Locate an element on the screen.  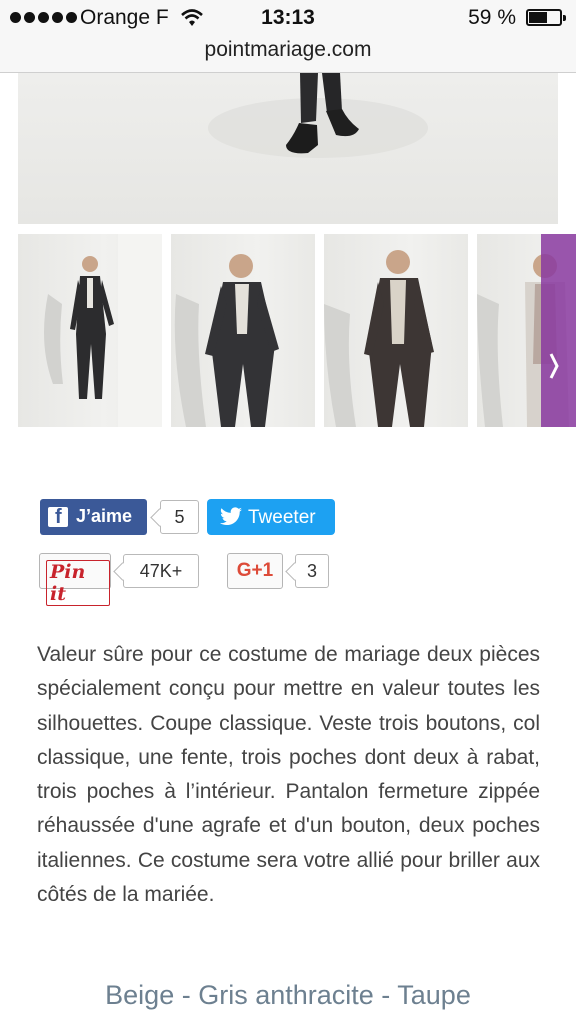
facebook-like-label: J’aime is located at coordinates (104, 516).